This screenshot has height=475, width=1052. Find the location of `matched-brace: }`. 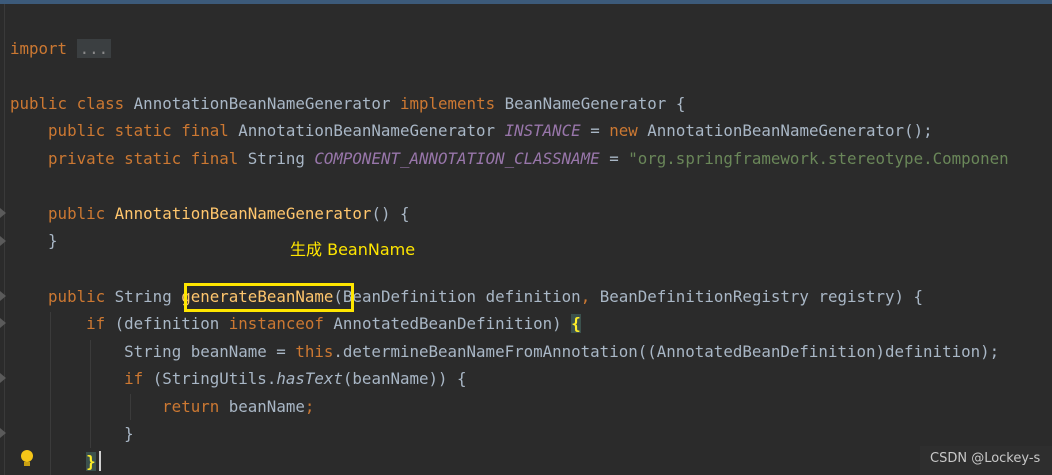

matched-brace: } is located at coordinates (91, 461).